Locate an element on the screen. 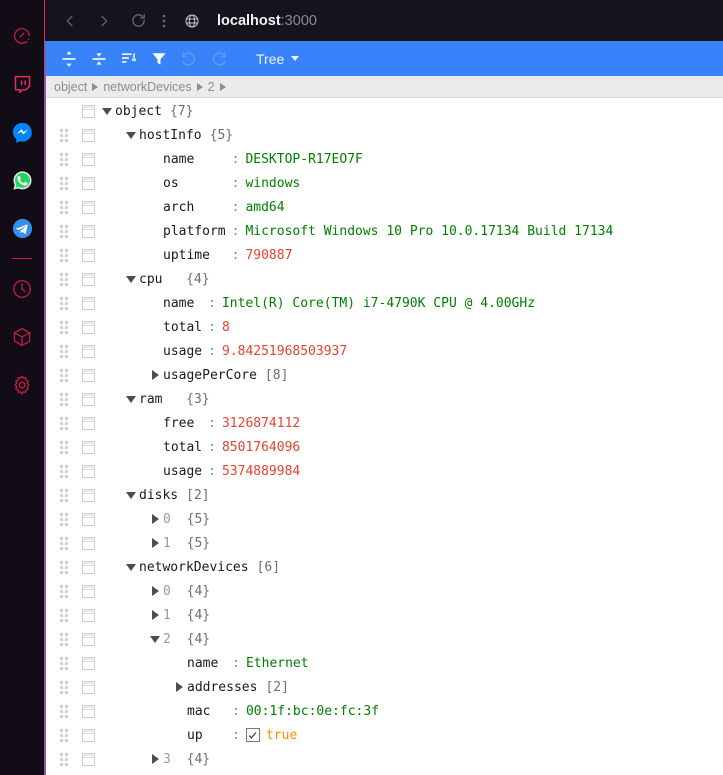 Image resolution: width=723 pixels, height=775 pixels. object-key: hostInfo is located at coordinates (170, 135).